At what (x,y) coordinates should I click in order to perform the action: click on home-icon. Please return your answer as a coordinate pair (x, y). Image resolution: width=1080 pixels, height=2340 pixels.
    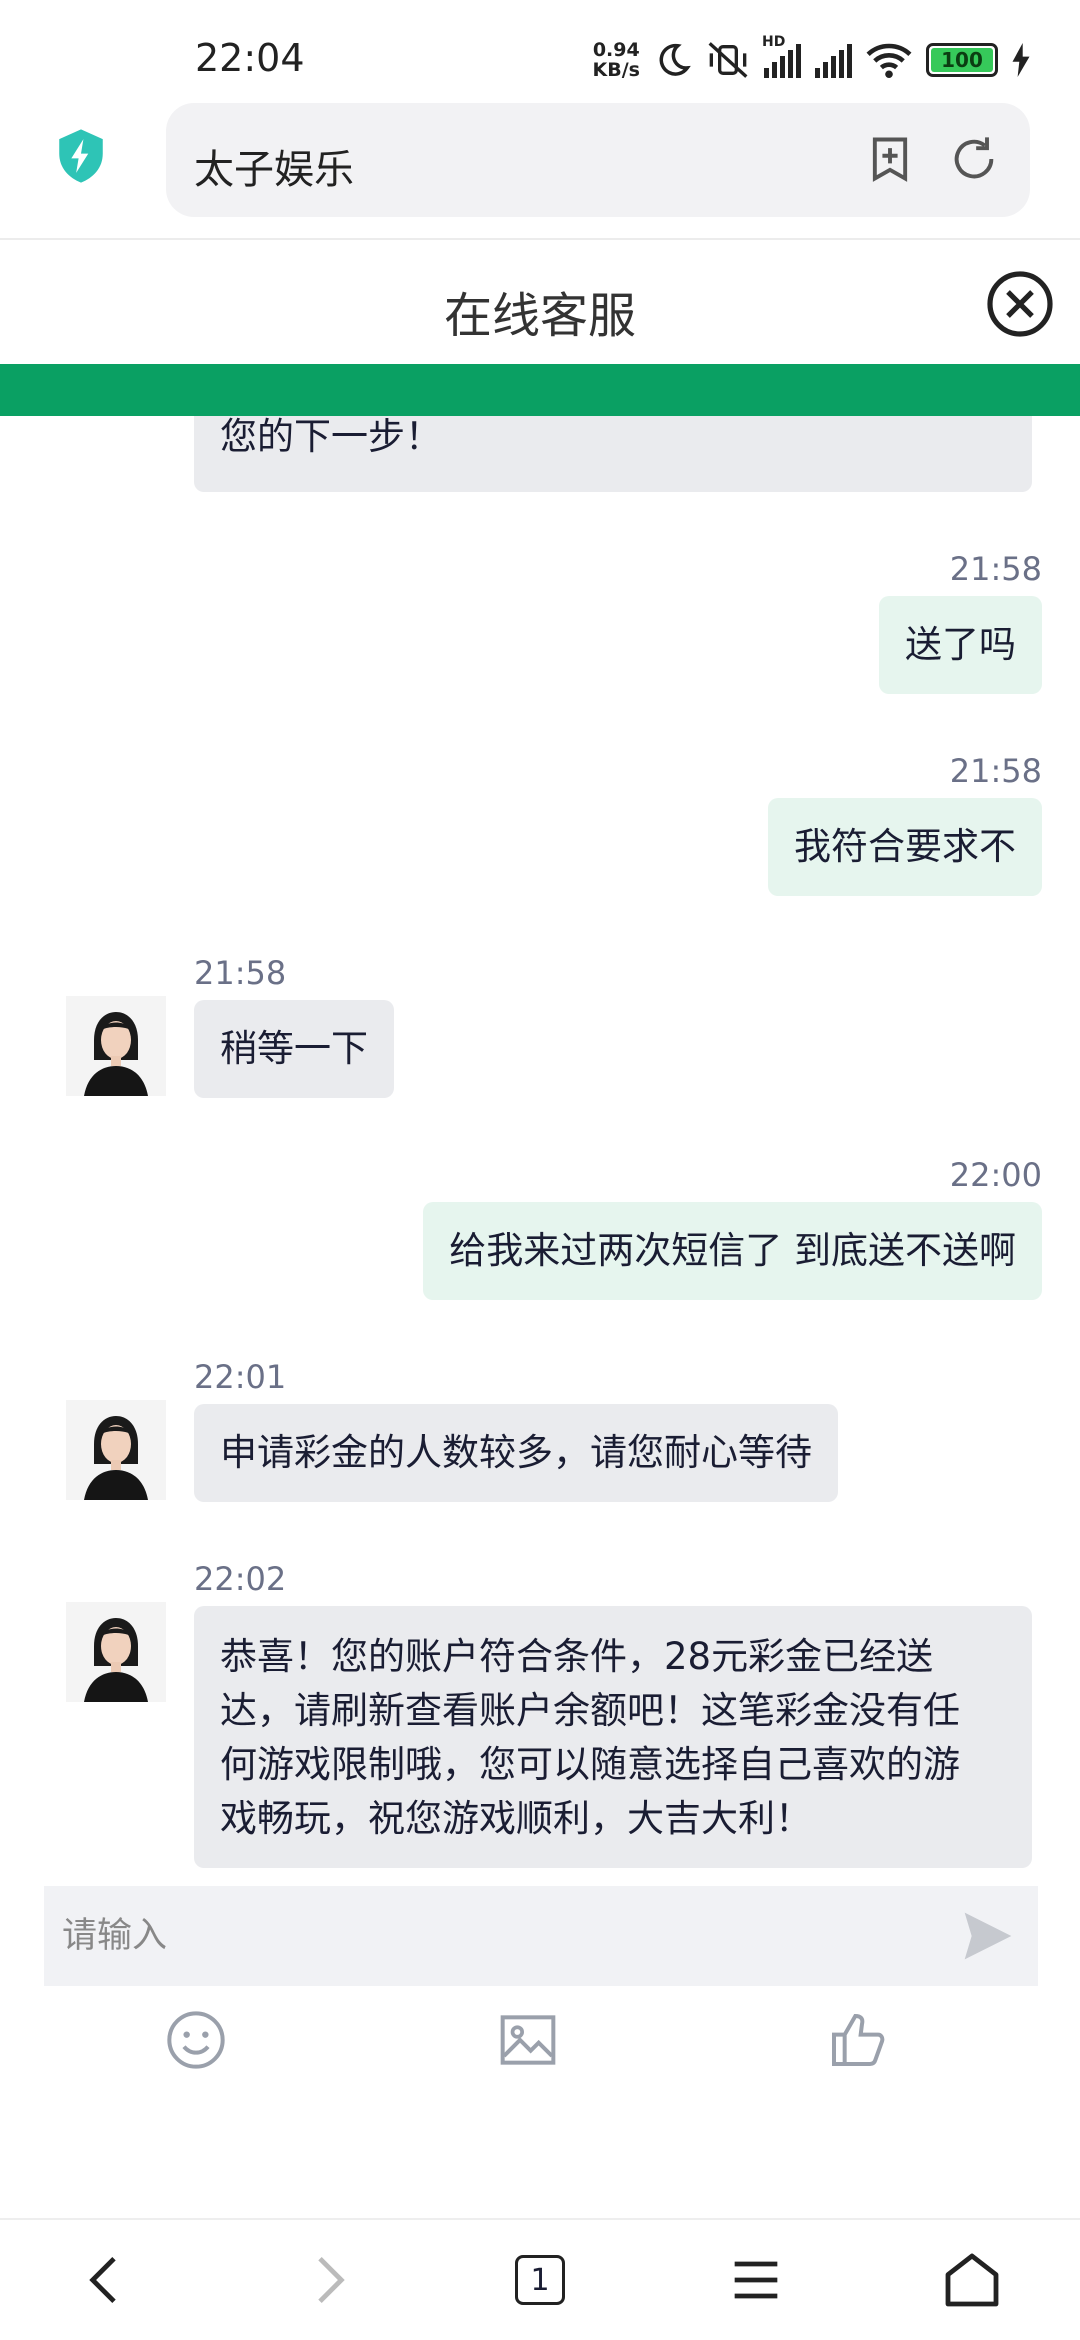
    Looking at the image, I should click on (972, 2280).